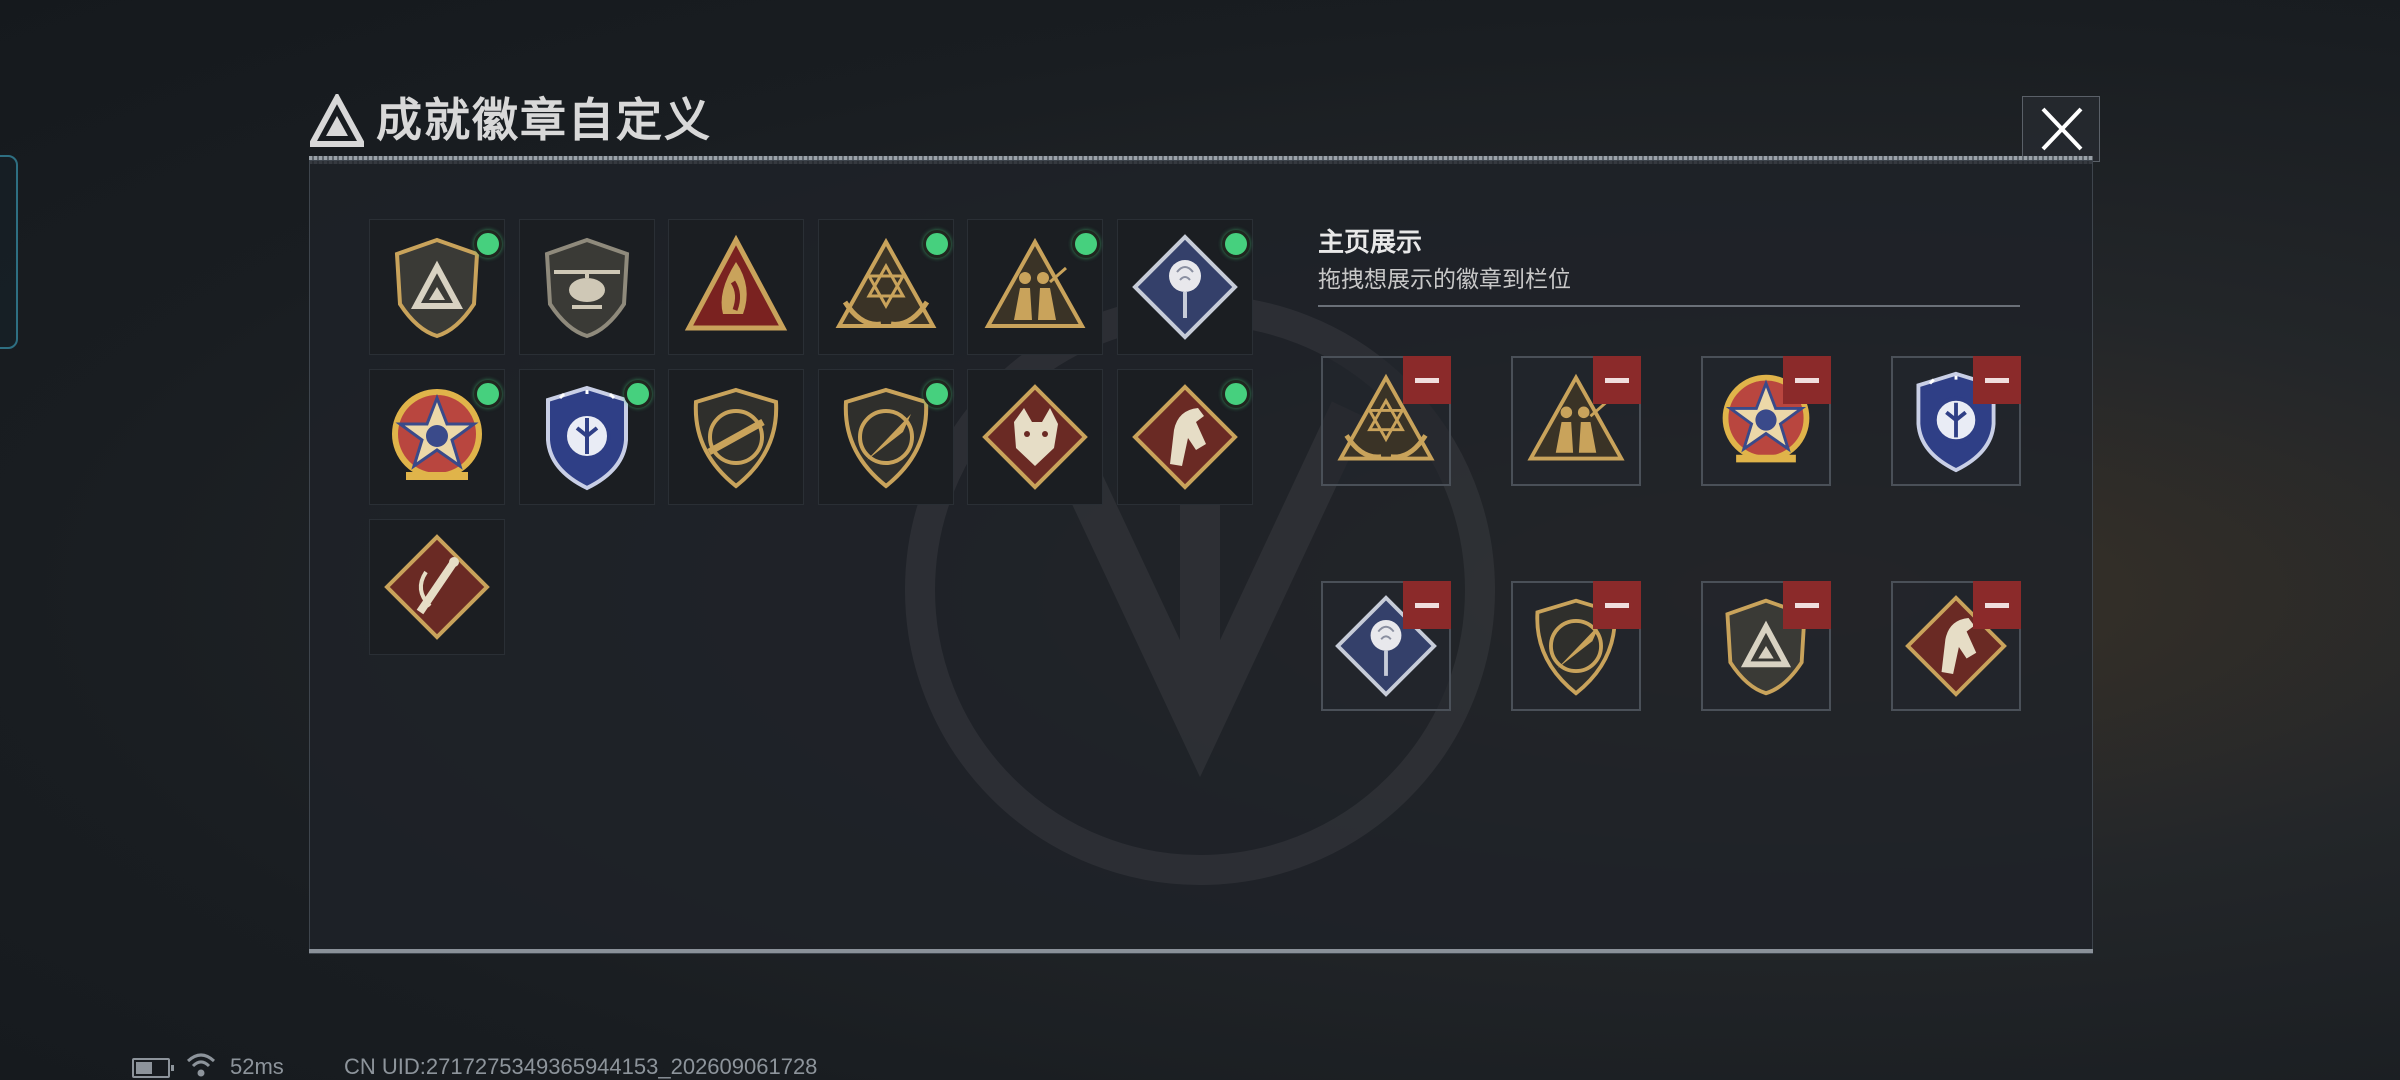 The width and height of the screenshot is (2400, 1080). I want to click on wolf-diamond-badge-icon, so click(1035, 437).